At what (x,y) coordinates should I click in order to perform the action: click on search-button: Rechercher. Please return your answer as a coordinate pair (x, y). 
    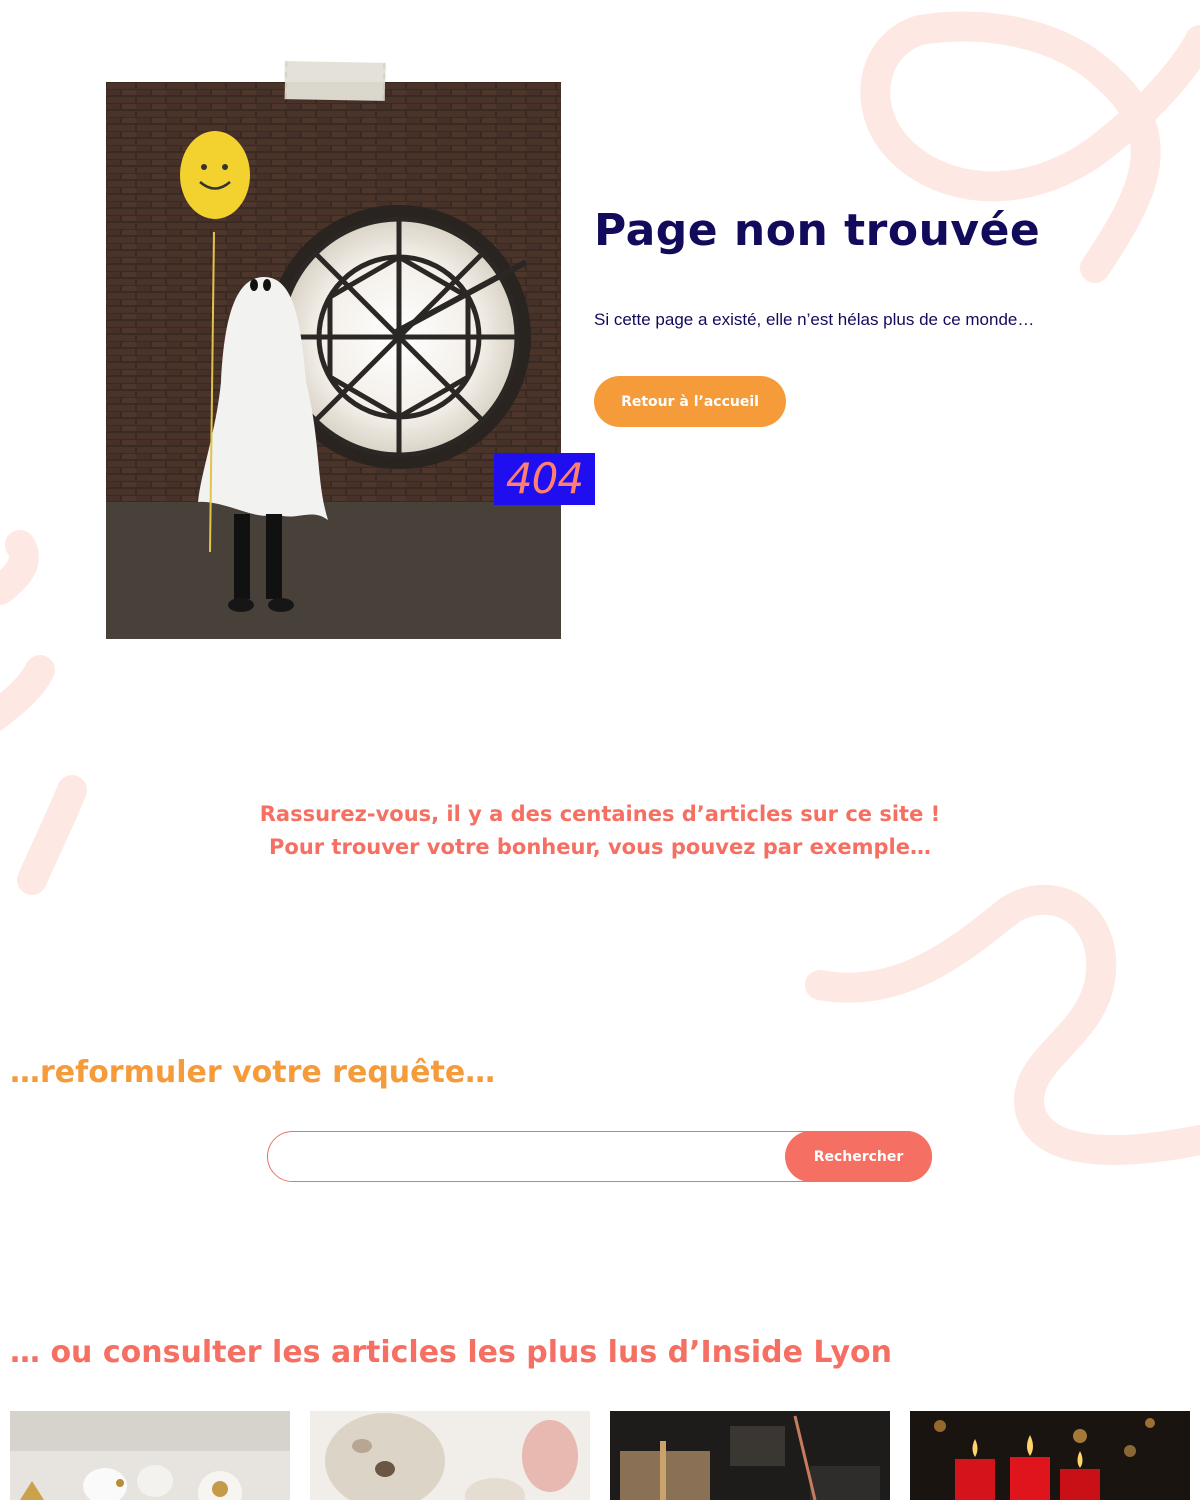
    Looking at the image, I should click on (858, 1156).